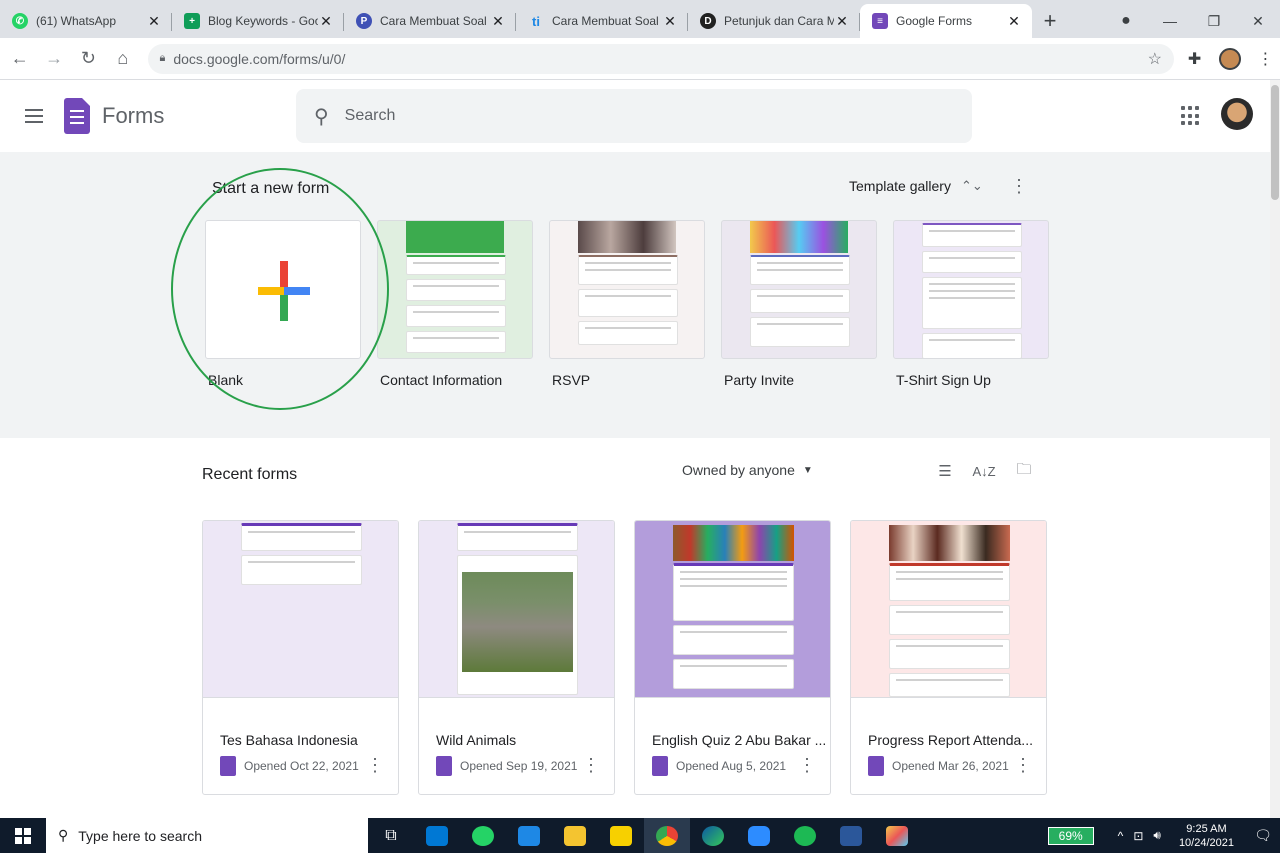 The height and width of the screenshot is (853, 1280). Describe the element at coordinates (529, 835) in the screenshot. I see `store-icon` at that location.